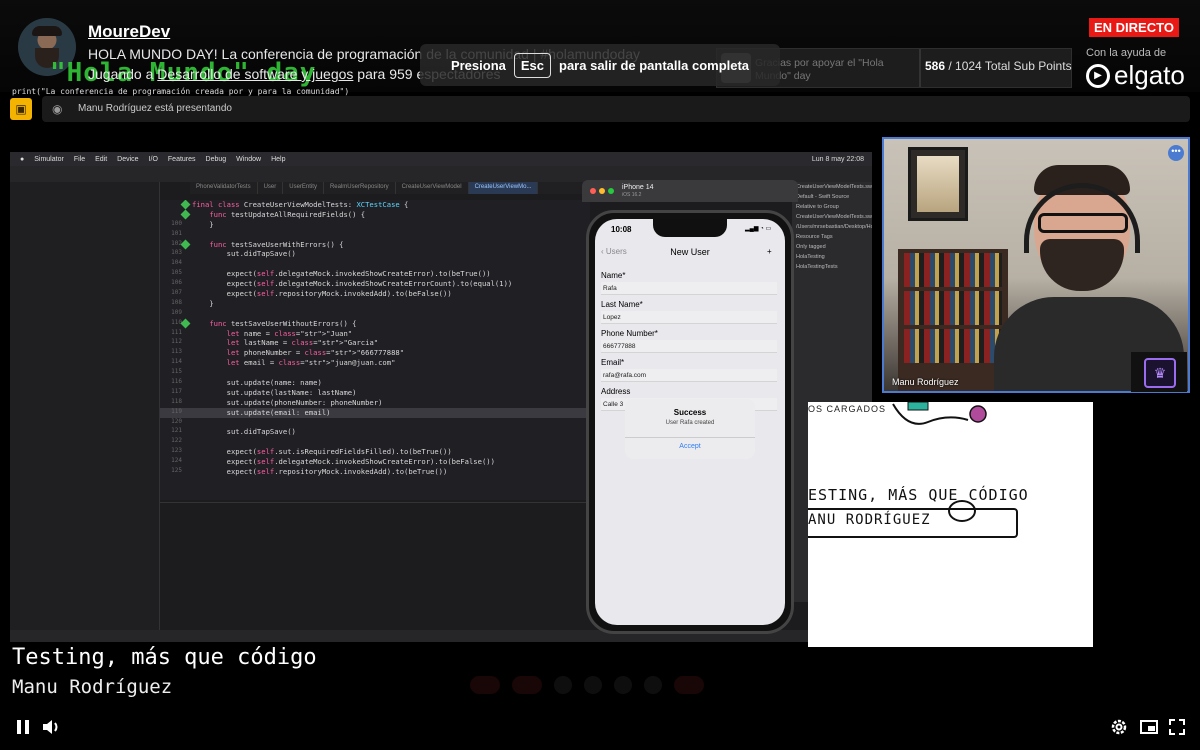  What do you see at coordinates (918, 495) in the screenshot?
I see `cartoon-title: ESTING, MÁS QUE CÓDIGO` at bounding box center [918, 495].